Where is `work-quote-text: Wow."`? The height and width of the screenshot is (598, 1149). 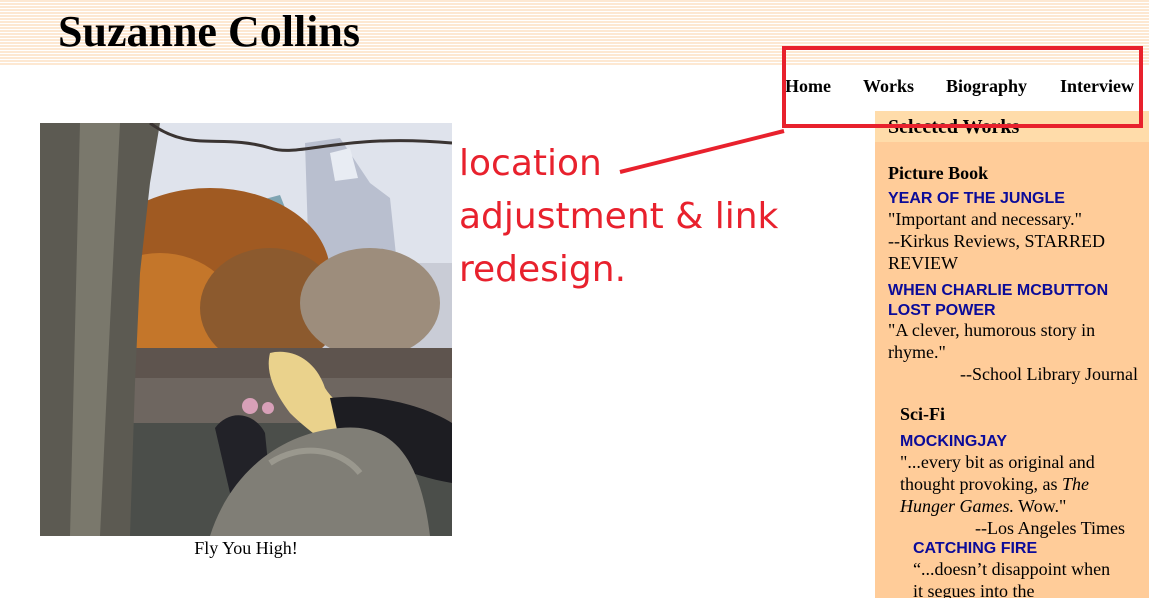 work-quote-text: Wow." is located at coordinates (1040, 506).